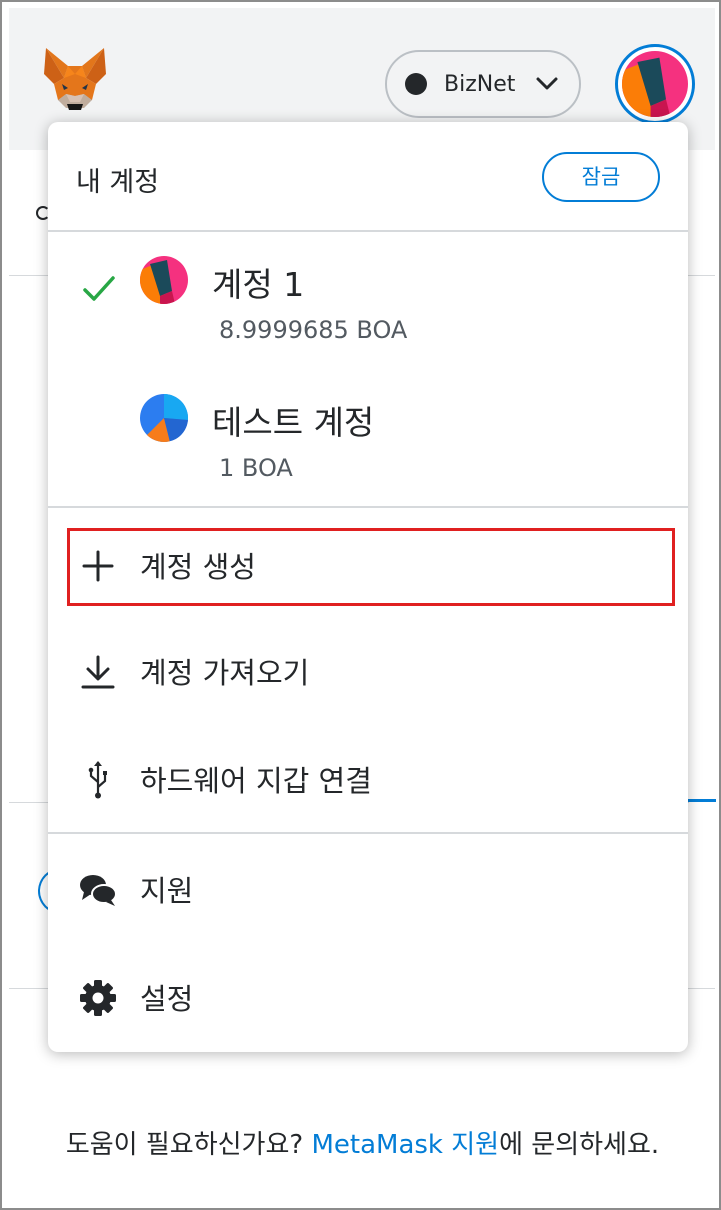  I want to click on account-menu-button, so click(655, 84).